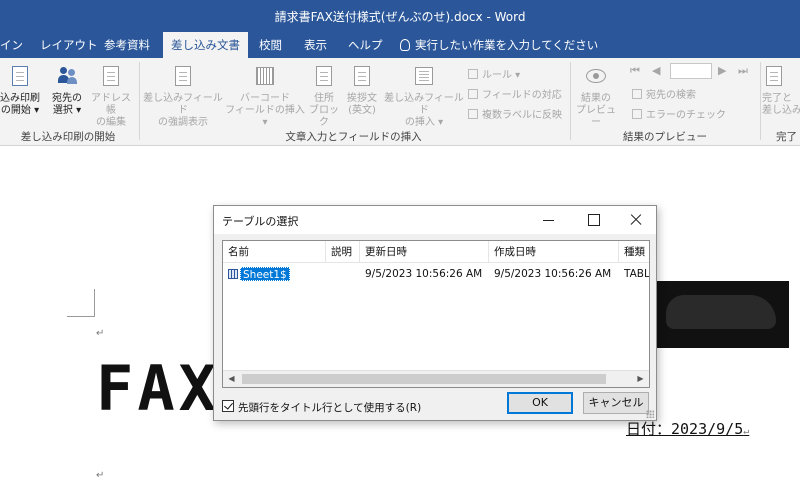 The image size is (800, 504). Describe the element at coordinates (786, 137) in the screenshot. I see `finish-group-label: 完了` at that location.